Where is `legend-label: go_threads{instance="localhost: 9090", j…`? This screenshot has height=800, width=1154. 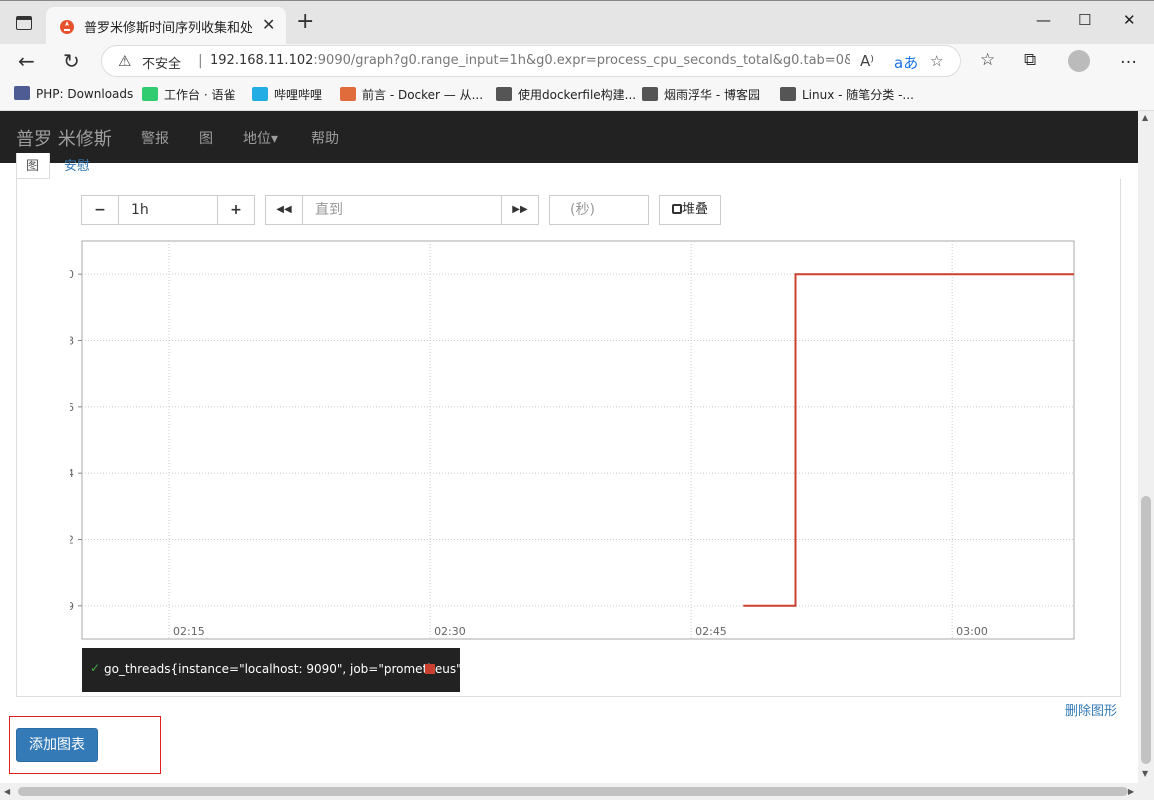 legend-label: go_threads{instance="localhost: 9090", j… is located at coordinates (287, 669).